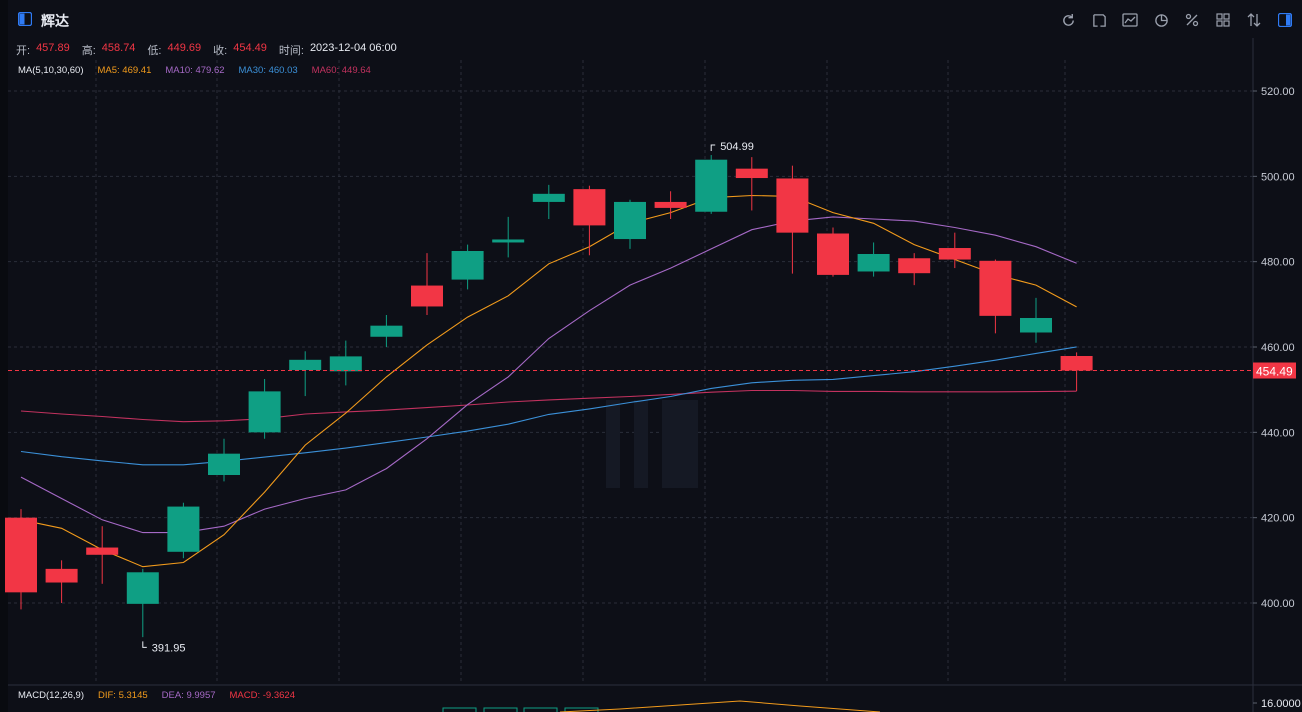  Describe the element at coordinates (88, 51) in the screenshot. I see `high-label: 高:` at that location.